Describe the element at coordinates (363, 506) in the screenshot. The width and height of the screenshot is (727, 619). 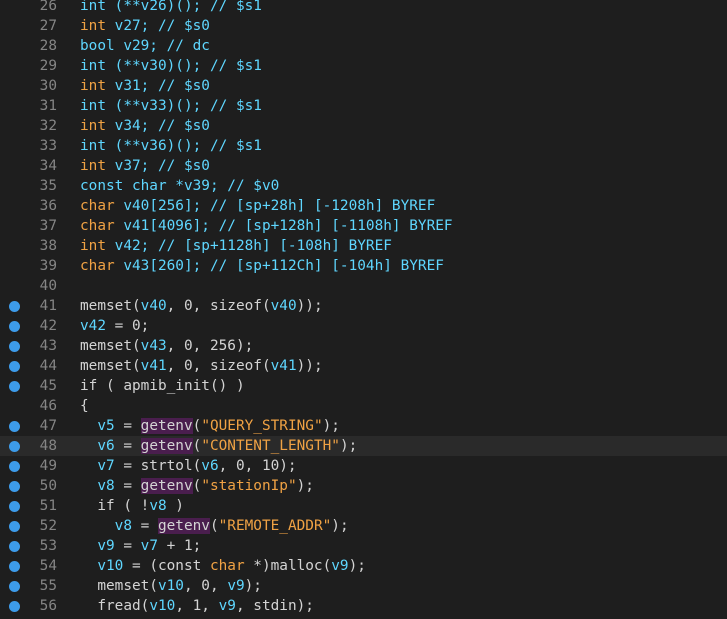
I see `code-line: 51 if ( !v8 )` at that location.